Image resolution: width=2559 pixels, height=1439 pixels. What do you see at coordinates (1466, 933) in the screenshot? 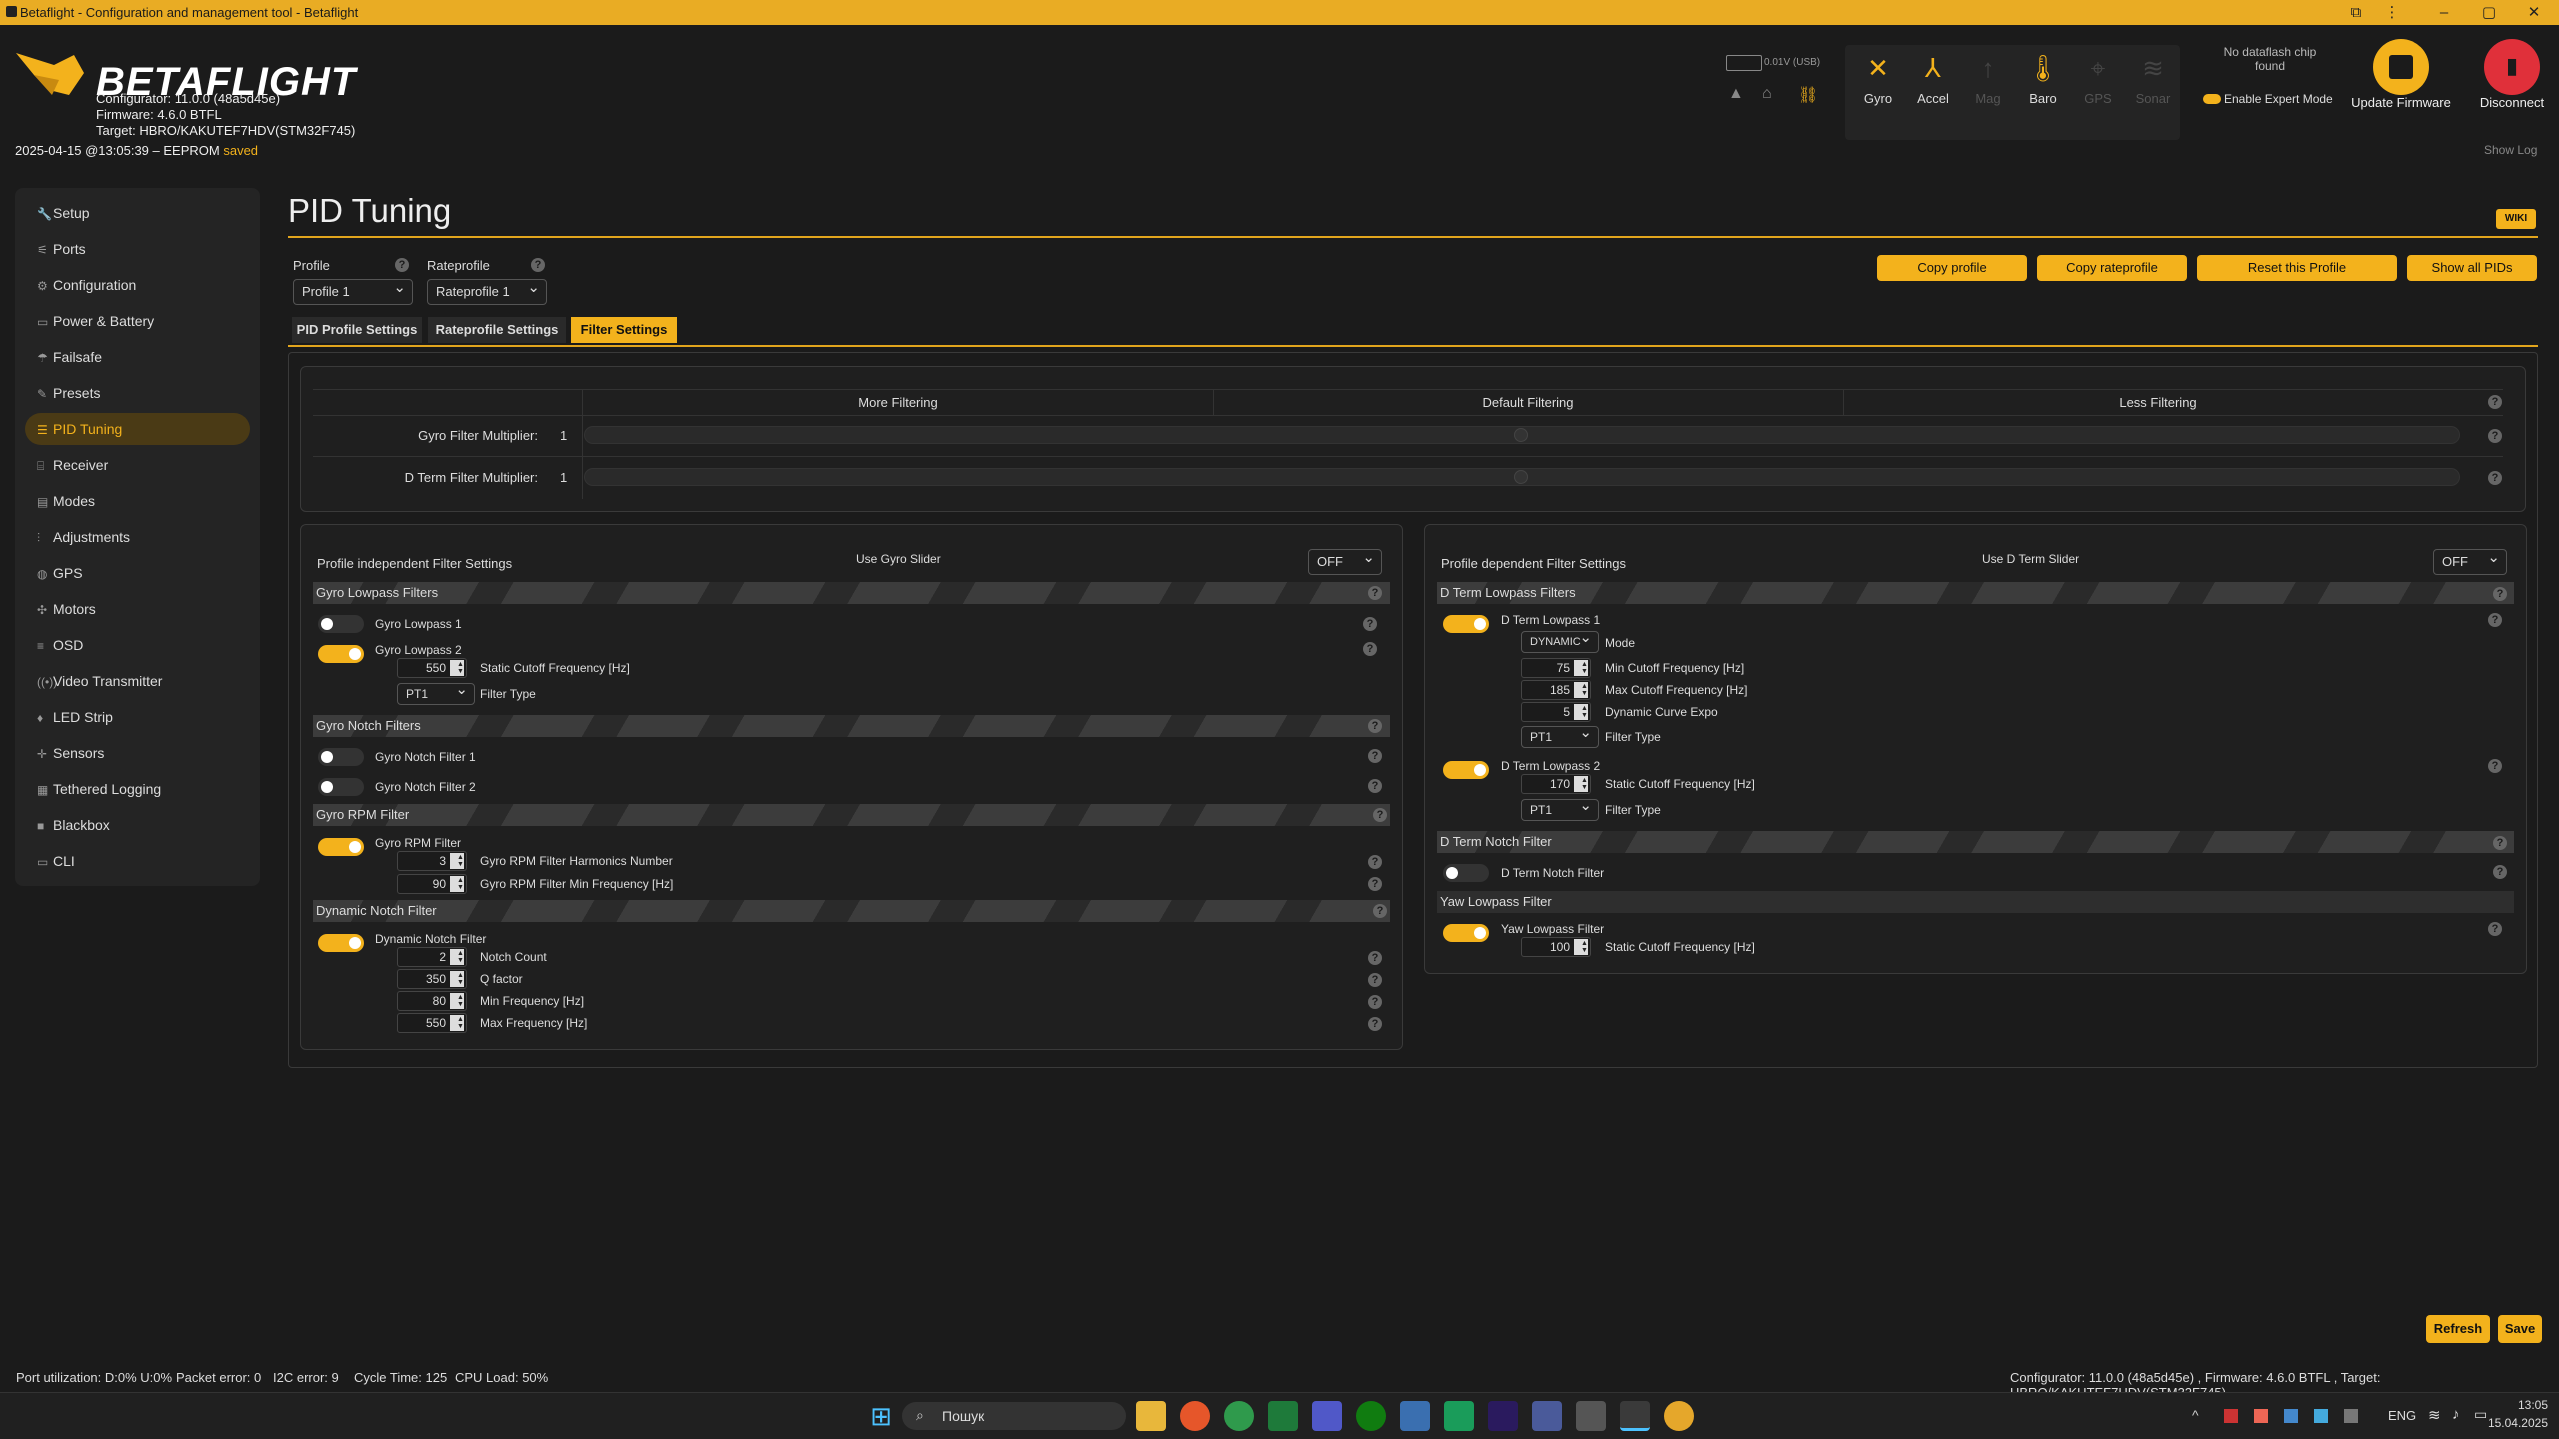
I see `yaw-lowpass-toggle` at bounding box center [1466, 933].